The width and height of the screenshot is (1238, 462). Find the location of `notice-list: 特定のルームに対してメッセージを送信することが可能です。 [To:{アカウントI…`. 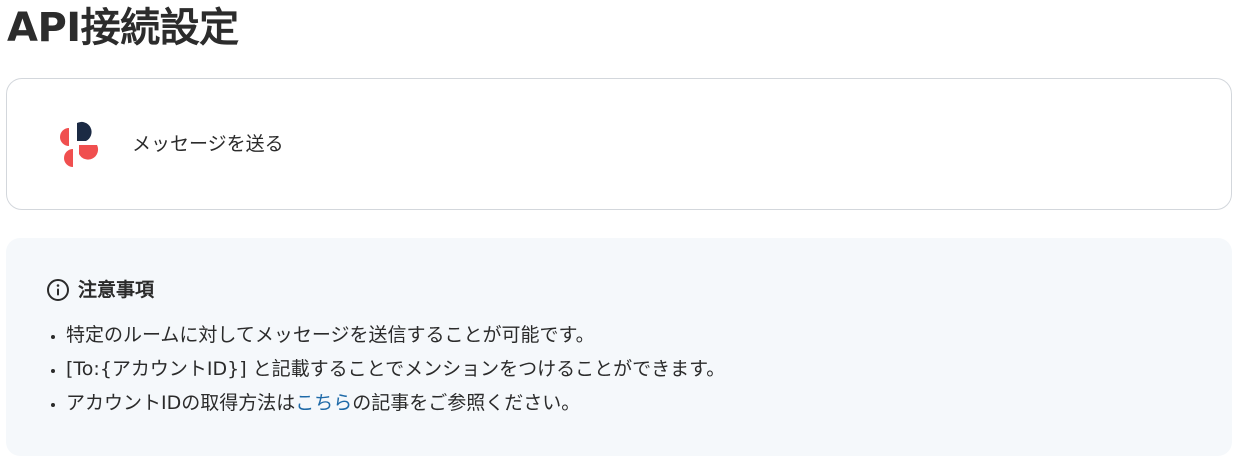

notice-list: 特定のルームに対してメッセージを送信することが可能です。 [To:{アカウントI… is located at coordinates (383, 369).